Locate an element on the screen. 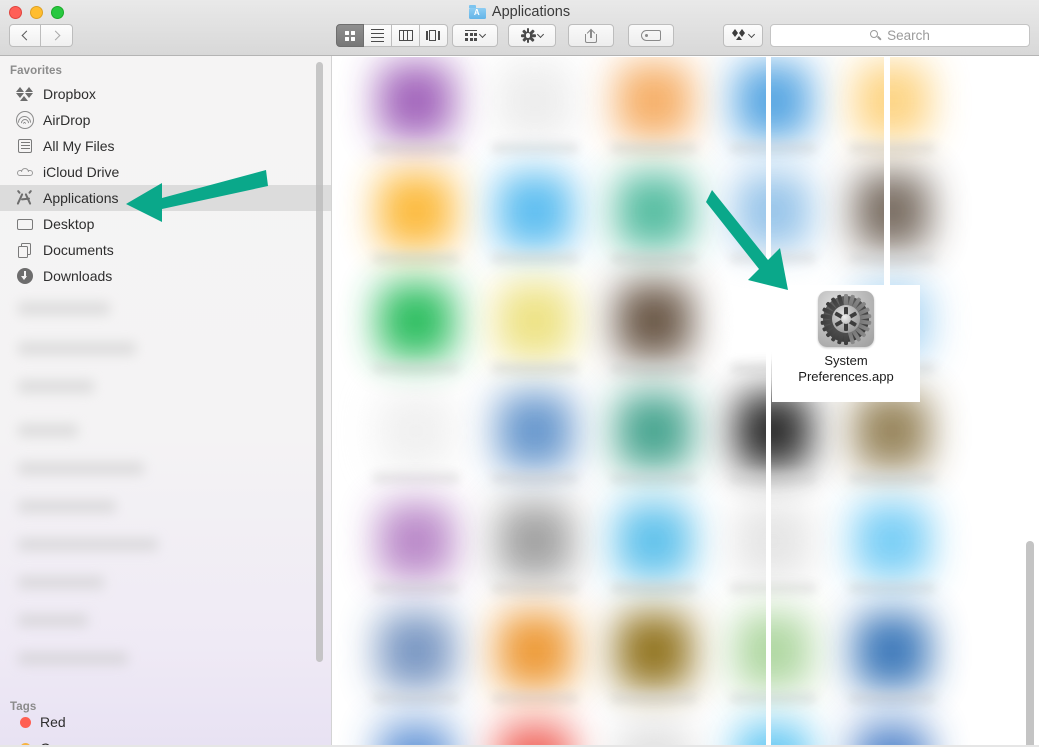  sidebar-item-label: Red is located at coordinates (53, 722).